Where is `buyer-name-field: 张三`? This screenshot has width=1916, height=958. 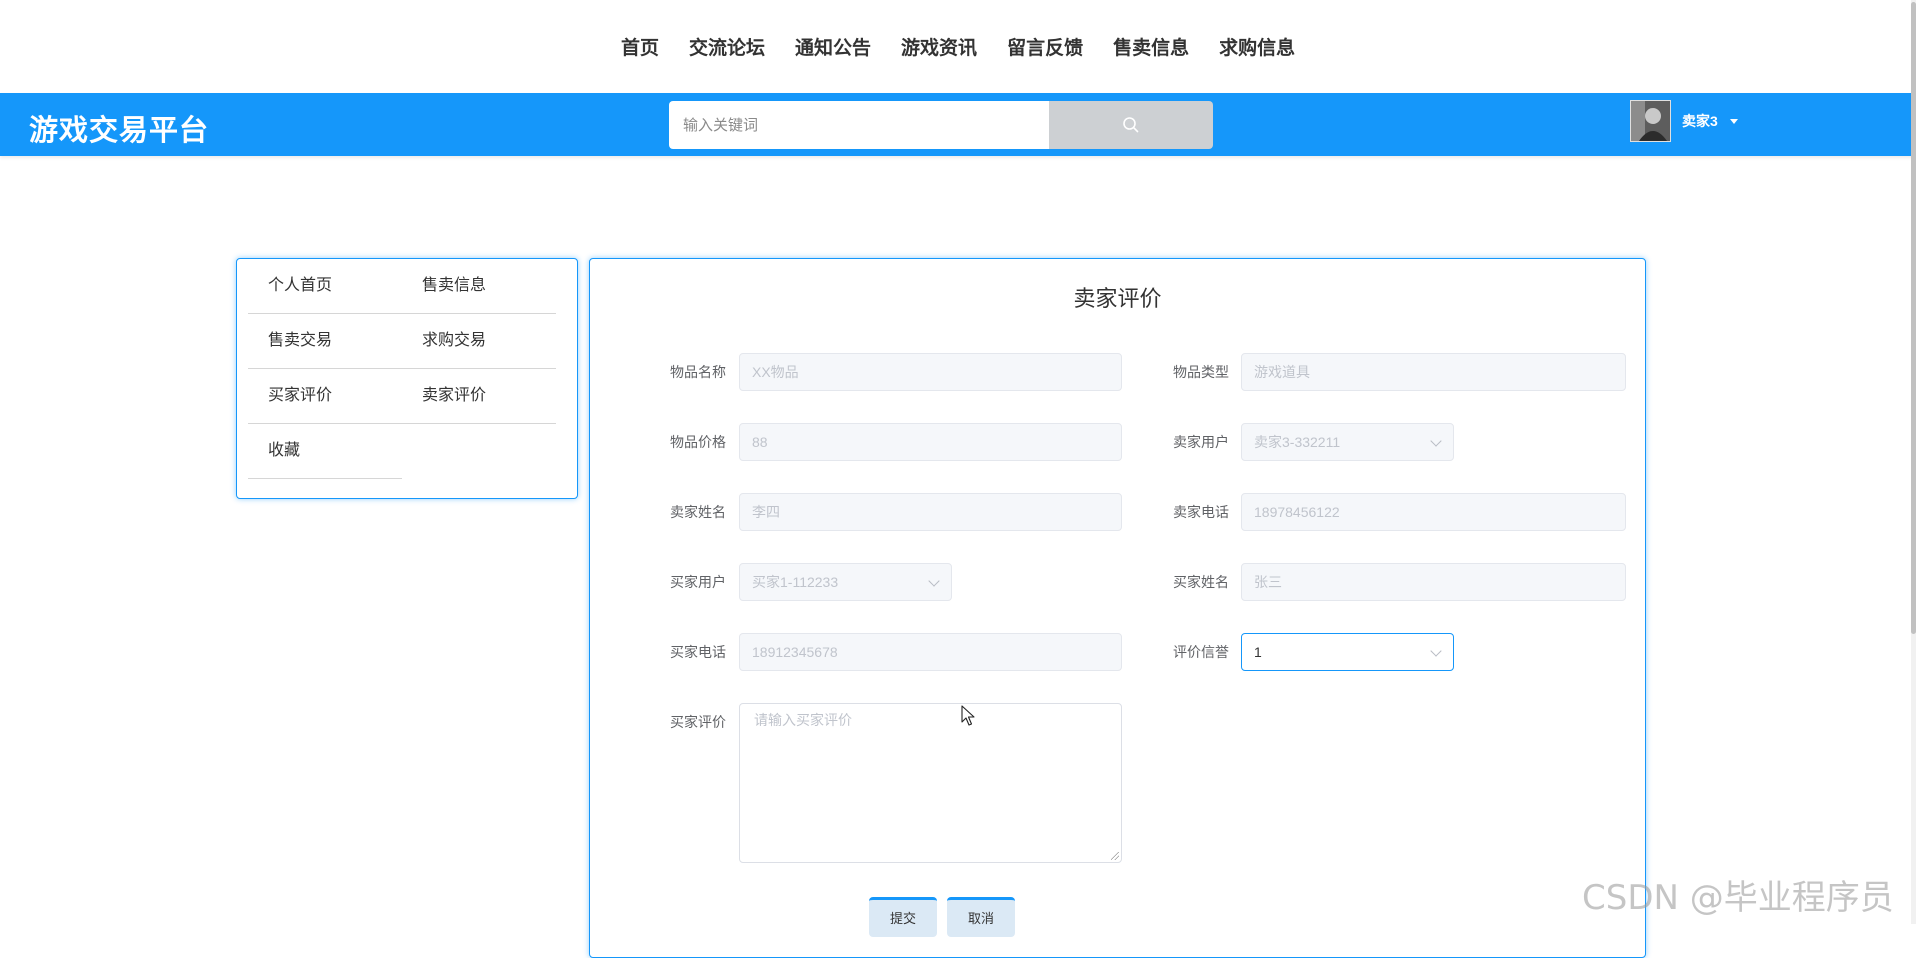
buyer-name-field: 张三 is located at coordinates (1433, 582).